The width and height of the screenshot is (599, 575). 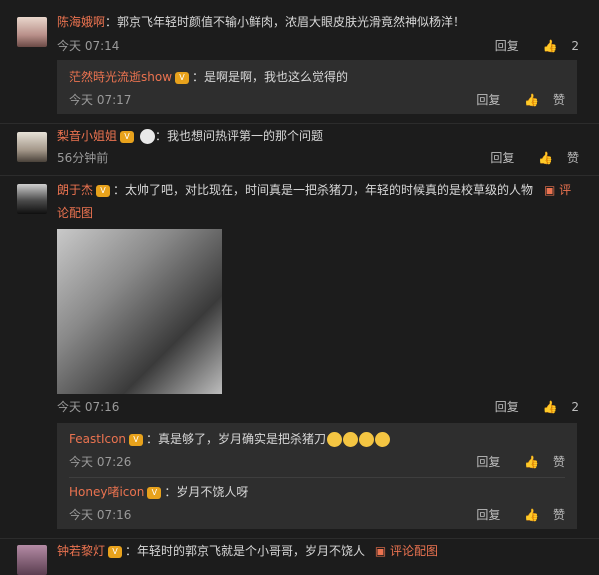 I want to click on comment-text: ：太帅了吧，对比现在，时间真是一把杀猪刀，年轻的时候真的是校草级的人物, so click(x=323, y=190).